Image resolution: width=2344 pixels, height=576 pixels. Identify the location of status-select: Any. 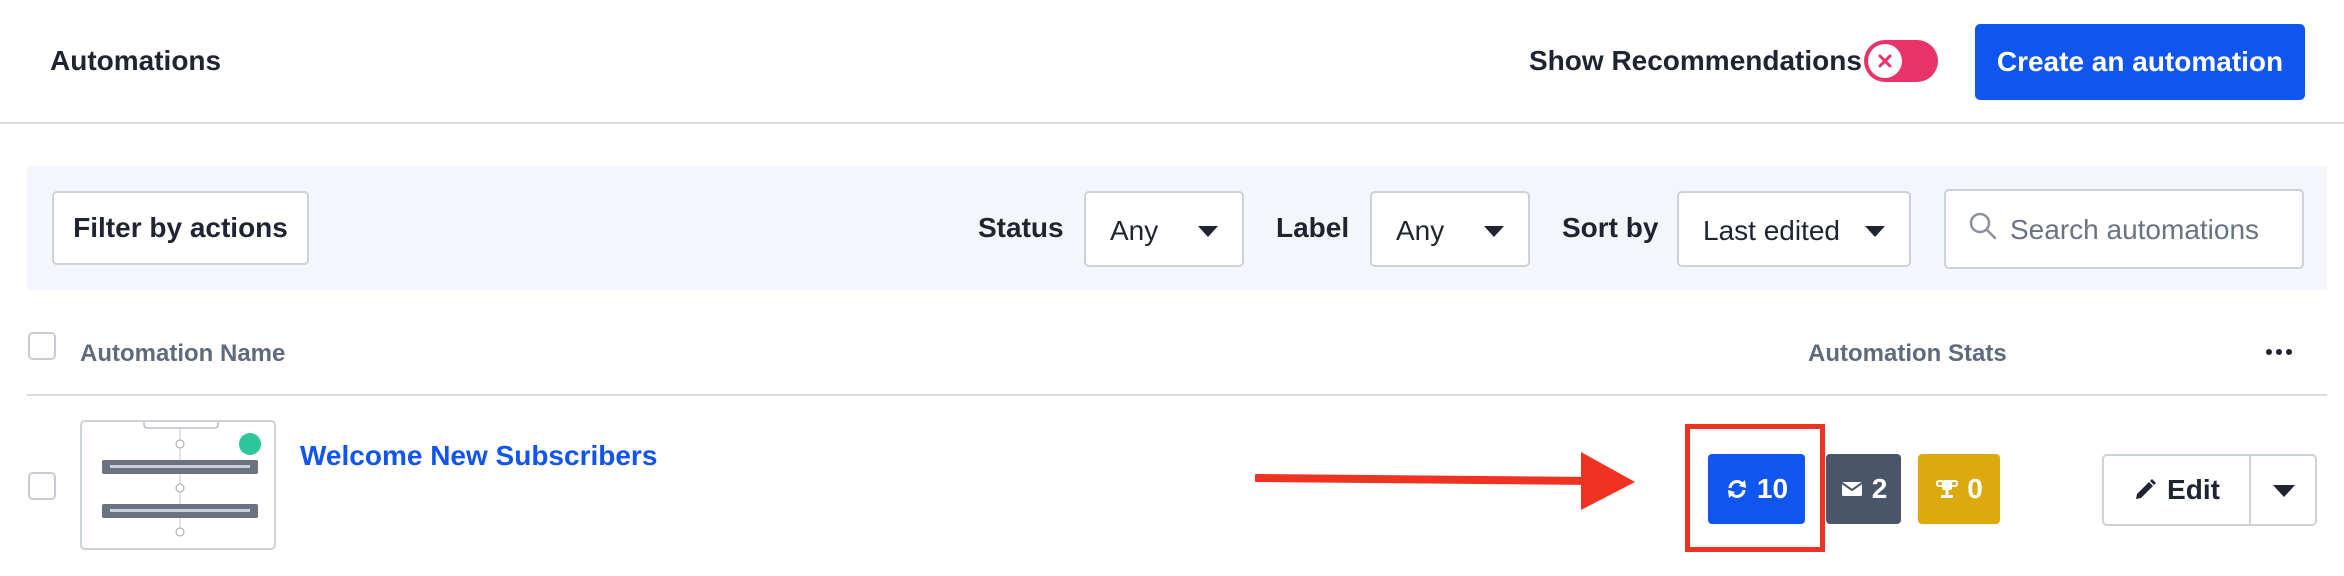
(1164, 229).